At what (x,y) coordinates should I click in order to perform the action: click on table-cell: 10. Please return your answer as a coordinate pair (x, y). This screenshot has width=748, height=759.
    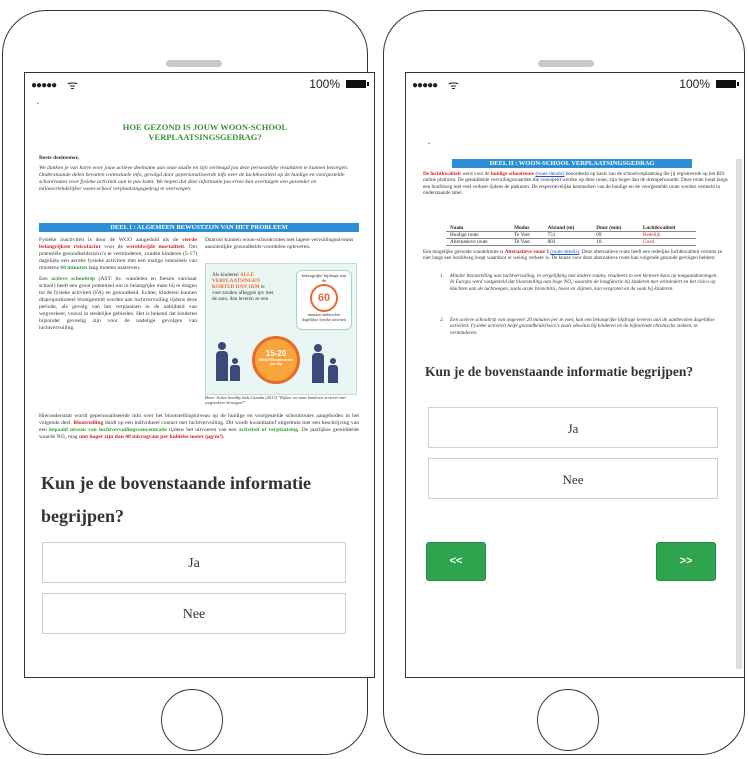
    Looking at the image, I should click on (615, 242).